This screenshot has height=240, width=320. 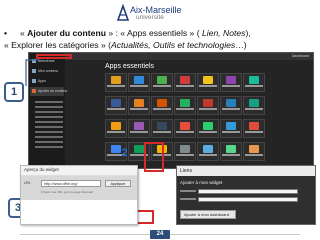 What do you see at coordinates (150, 17) in the screenshot?
I see `logo-text-secondary: université` at bounding box center [150, 17].